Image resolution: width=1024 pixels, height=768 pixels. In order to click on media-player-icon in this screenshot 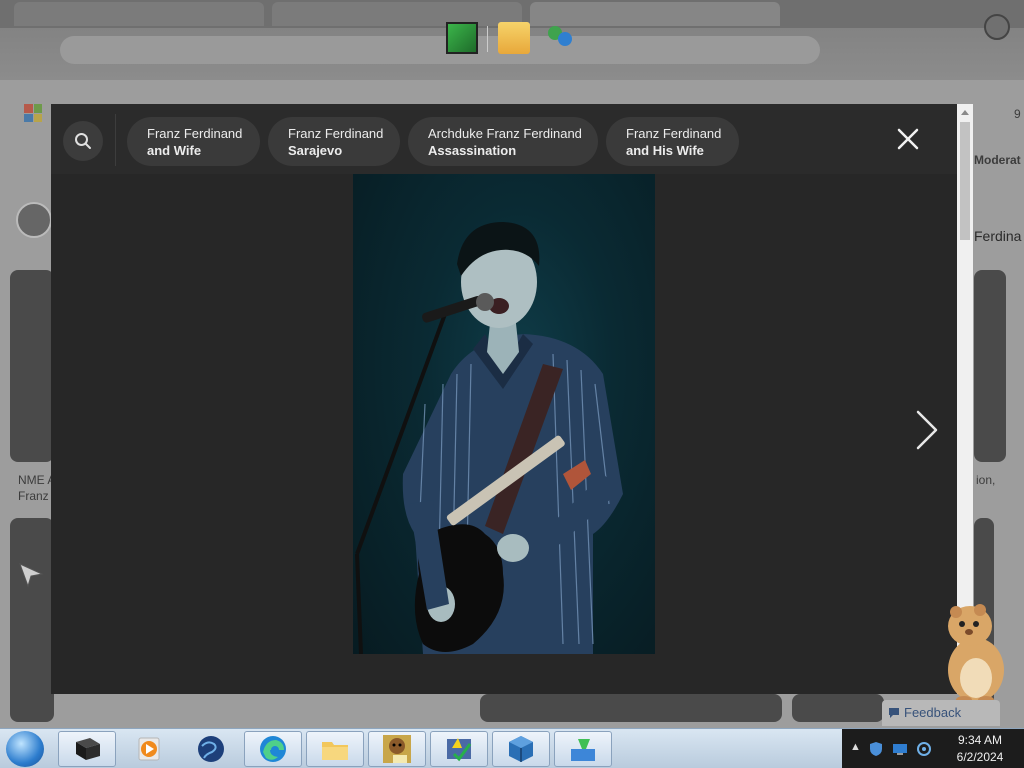, I will do `click(149, 749)`.